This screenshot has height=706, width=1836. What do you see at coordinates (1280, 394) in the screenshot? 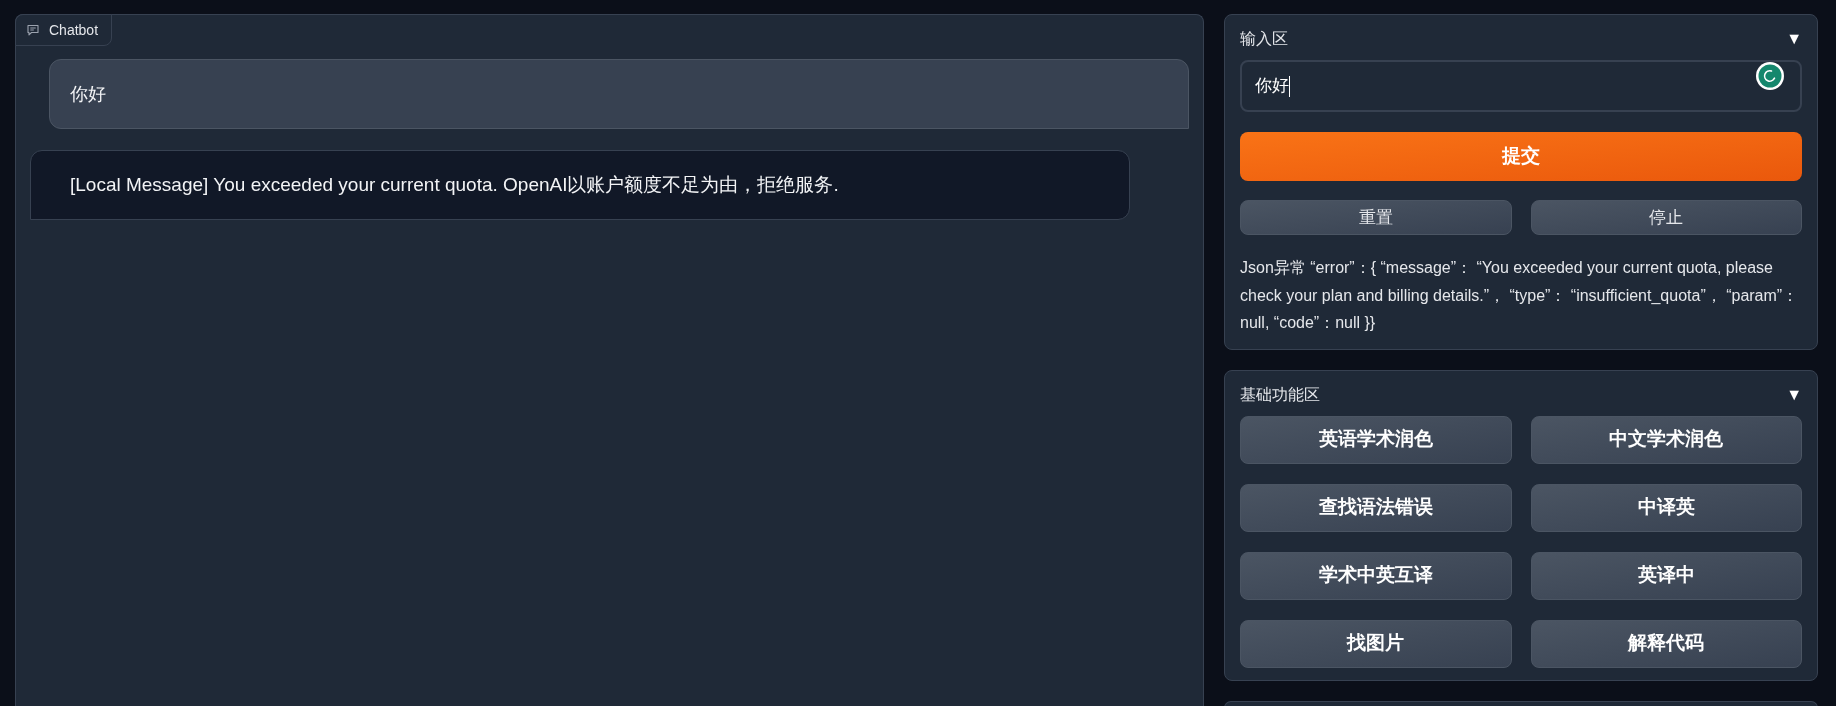
I see `panel-title: 基础功能区` at bounding box center [1280, 394].